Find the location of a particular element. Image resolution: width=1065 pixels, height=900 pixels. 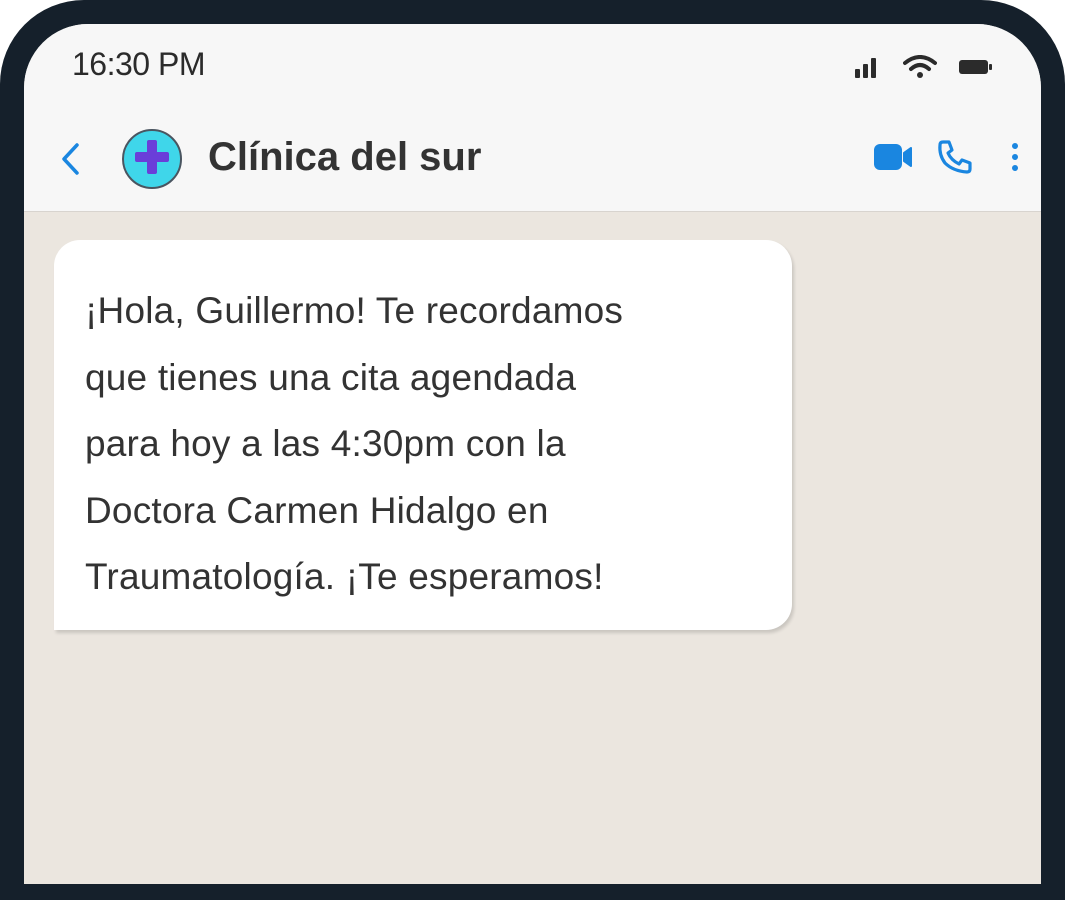

message-line: que tienes una cita agendada is located at coordinates (331, 377).